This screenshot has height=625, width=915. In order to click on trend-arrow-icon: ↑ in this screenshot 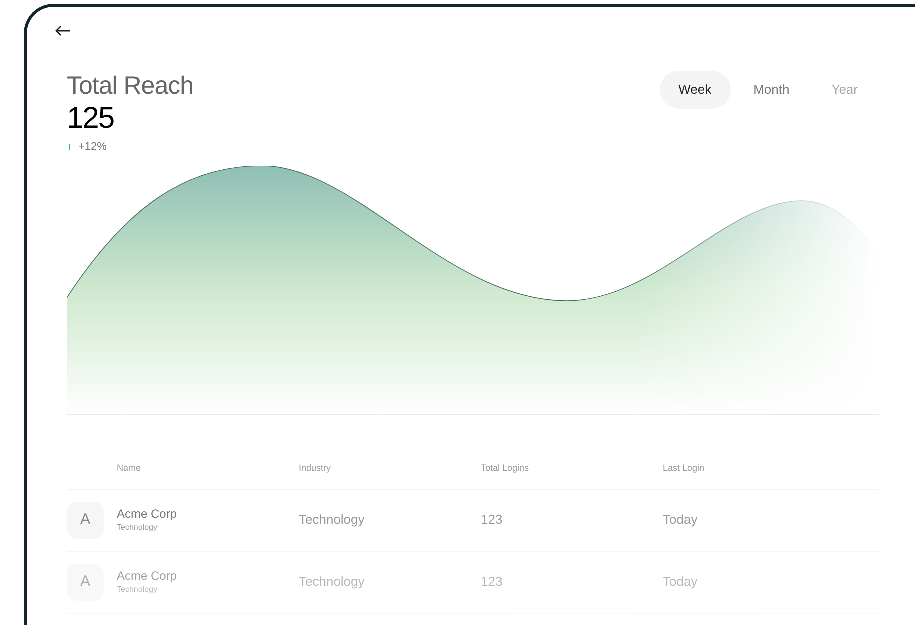, I will do `click(69, 147)`.